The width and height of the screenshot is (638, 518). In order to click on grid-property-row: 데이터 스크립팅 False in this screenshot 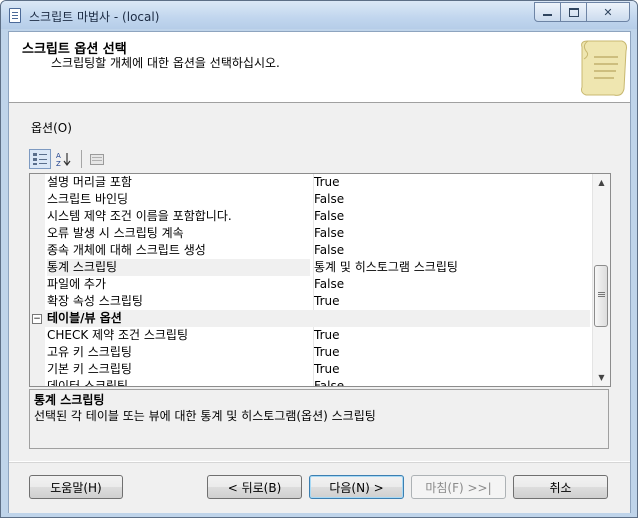, I will do `click(310, 382)`.